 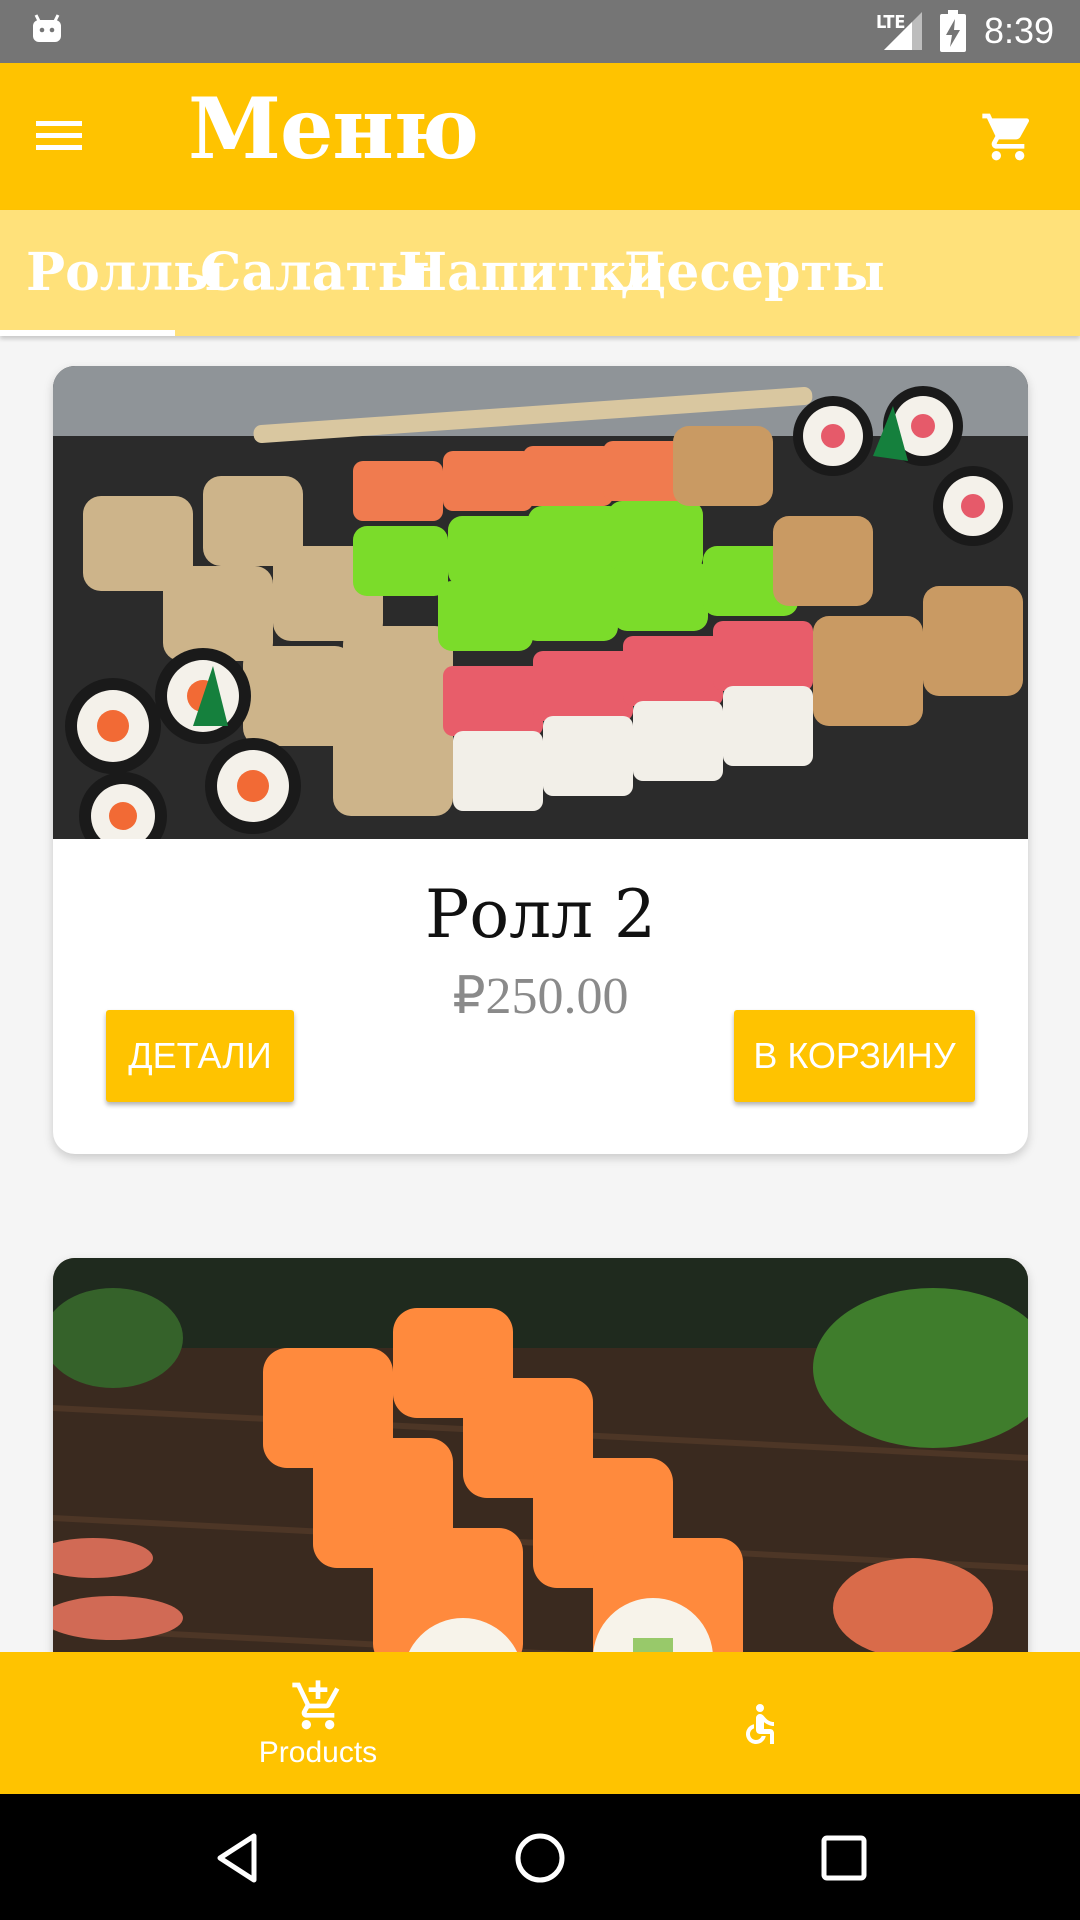 I want to click on nav-item-products: Products, so click(x=318, y=1723).